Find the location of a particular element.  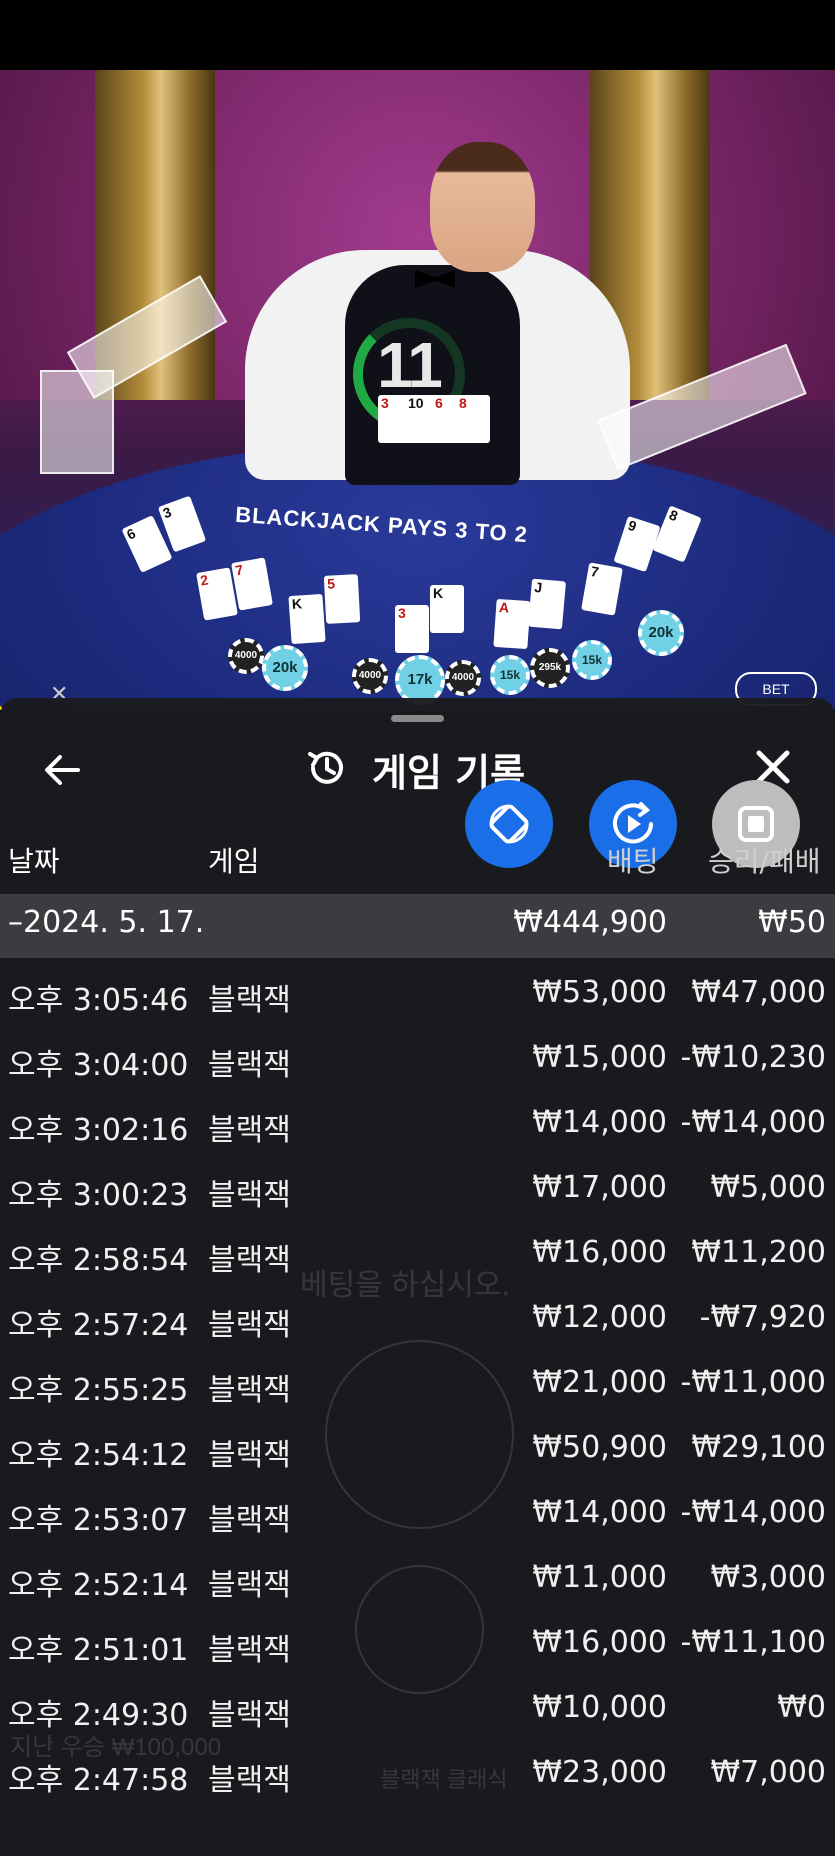

back-button is located at coordinates (62, 770).